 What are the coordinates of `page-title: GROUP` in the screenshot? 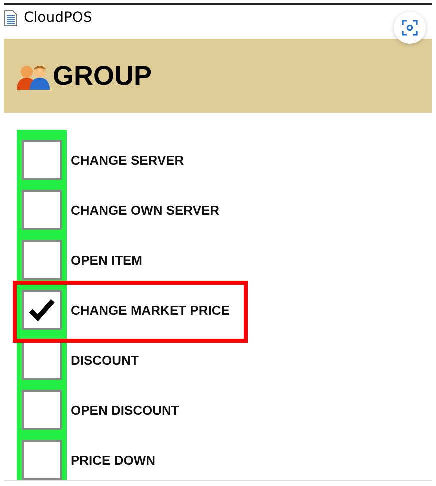 It's located at (102, 76).